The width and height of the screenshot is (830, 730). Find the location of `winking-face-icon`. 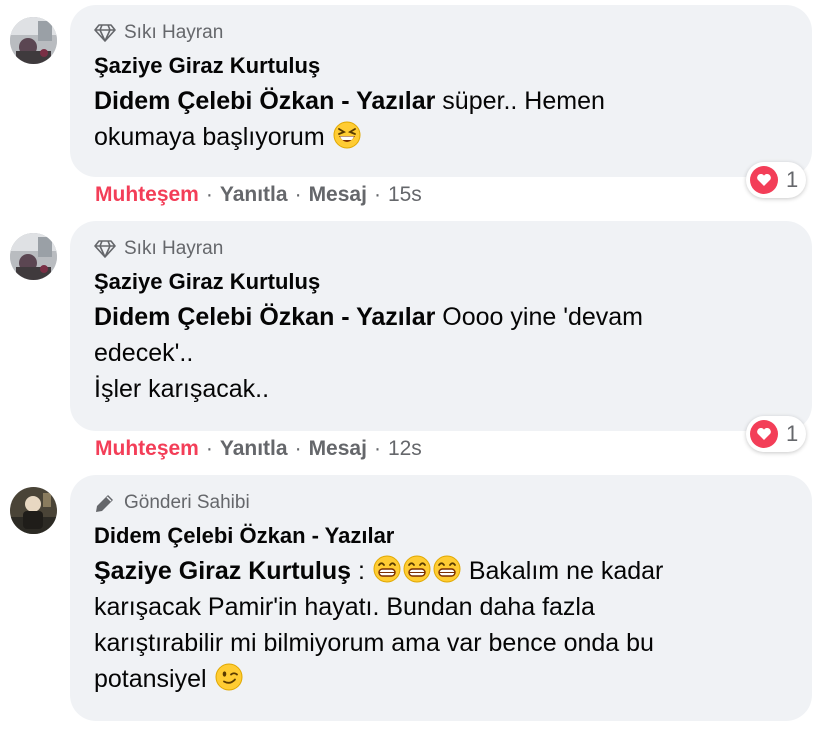

winking-face-icon is located at coordinates (229, 677).